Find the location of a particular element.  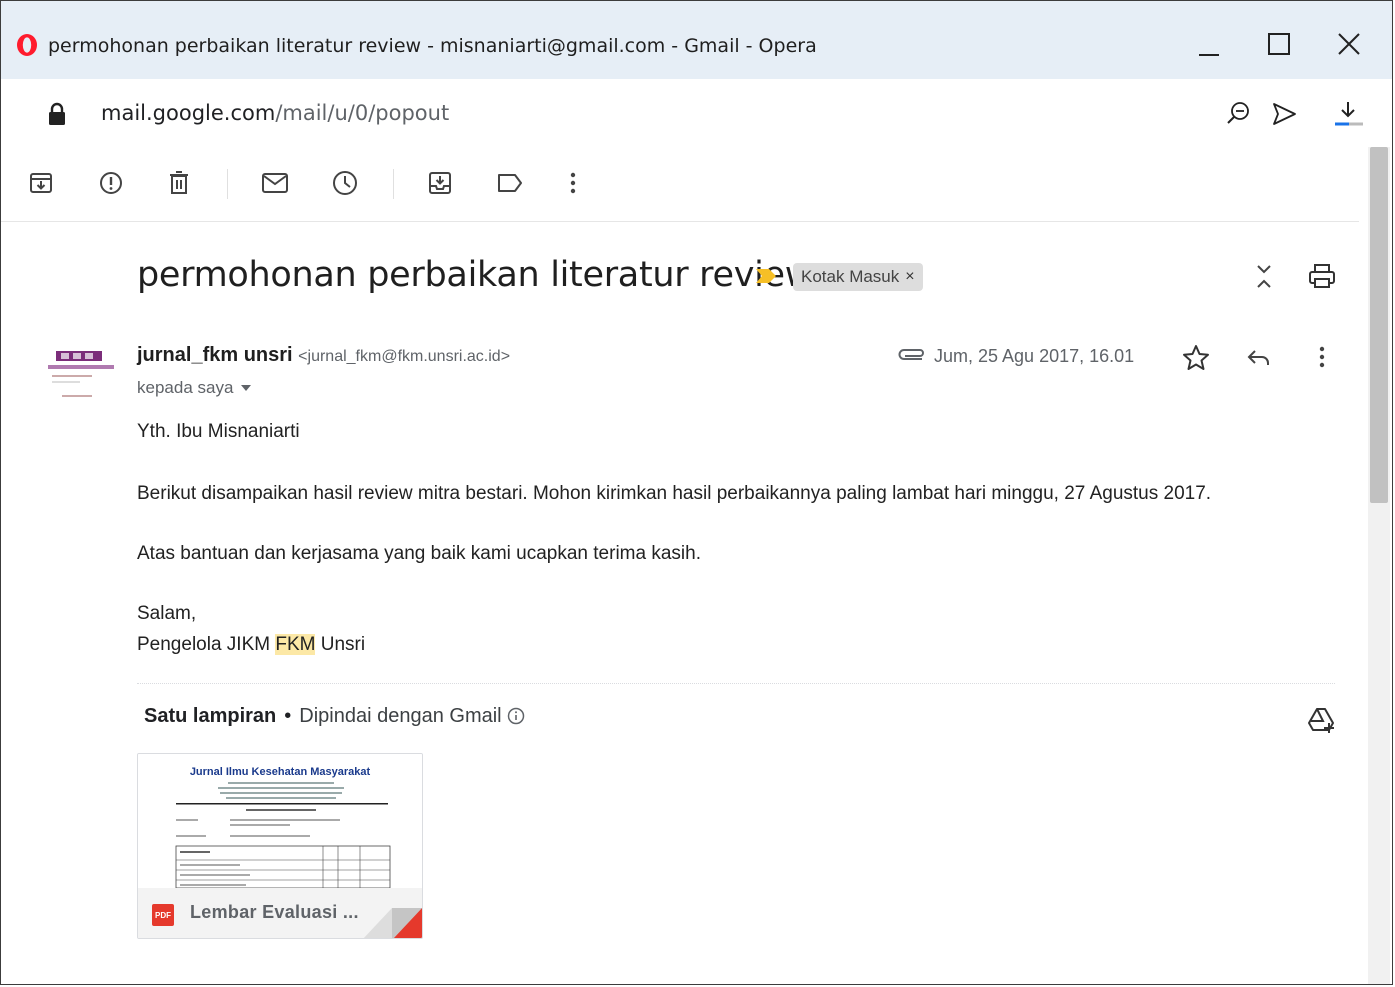

label-button is located at coordinates (510, 183).